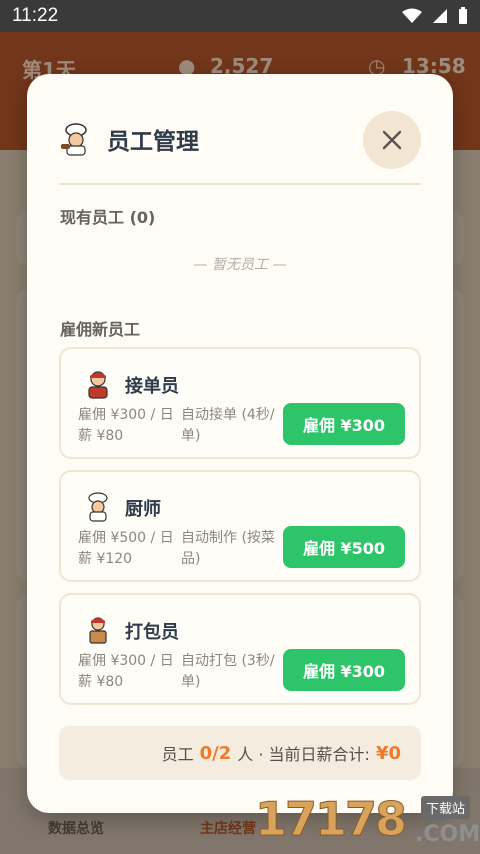 The width and height of the screenshot is (480, 854). What do you see at coordinates (228, 425) in the screenshot?
I see `staff-description: 自动接单 (4秒/单)` at bounding box center [228, 425].